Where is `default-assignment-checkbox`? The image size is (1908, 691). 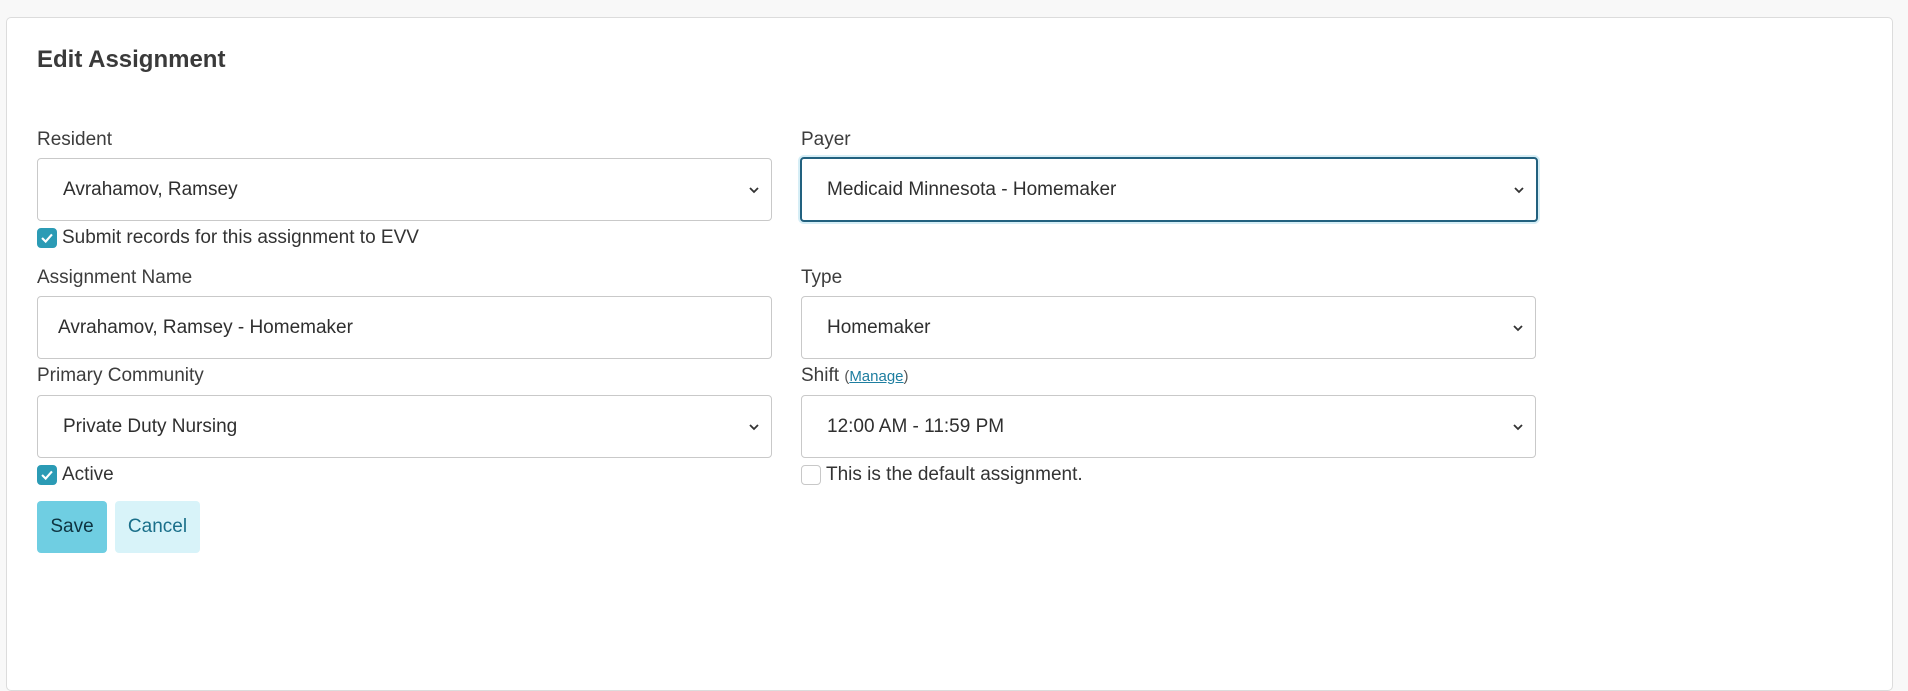
default-assignment-checkbox is located at coordinates (811, 475).